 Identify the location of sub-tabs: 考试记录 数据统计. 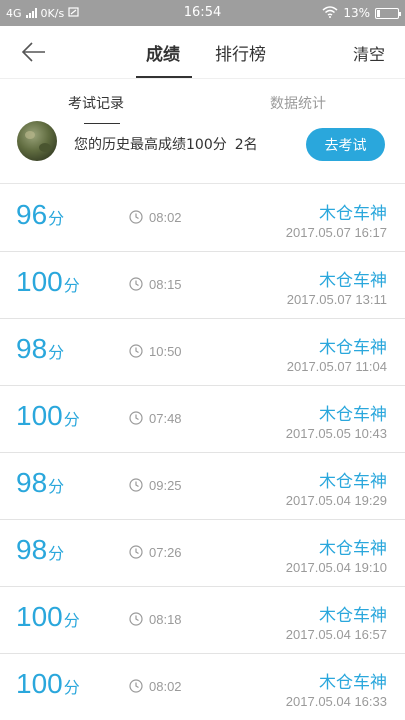
(202, 101).